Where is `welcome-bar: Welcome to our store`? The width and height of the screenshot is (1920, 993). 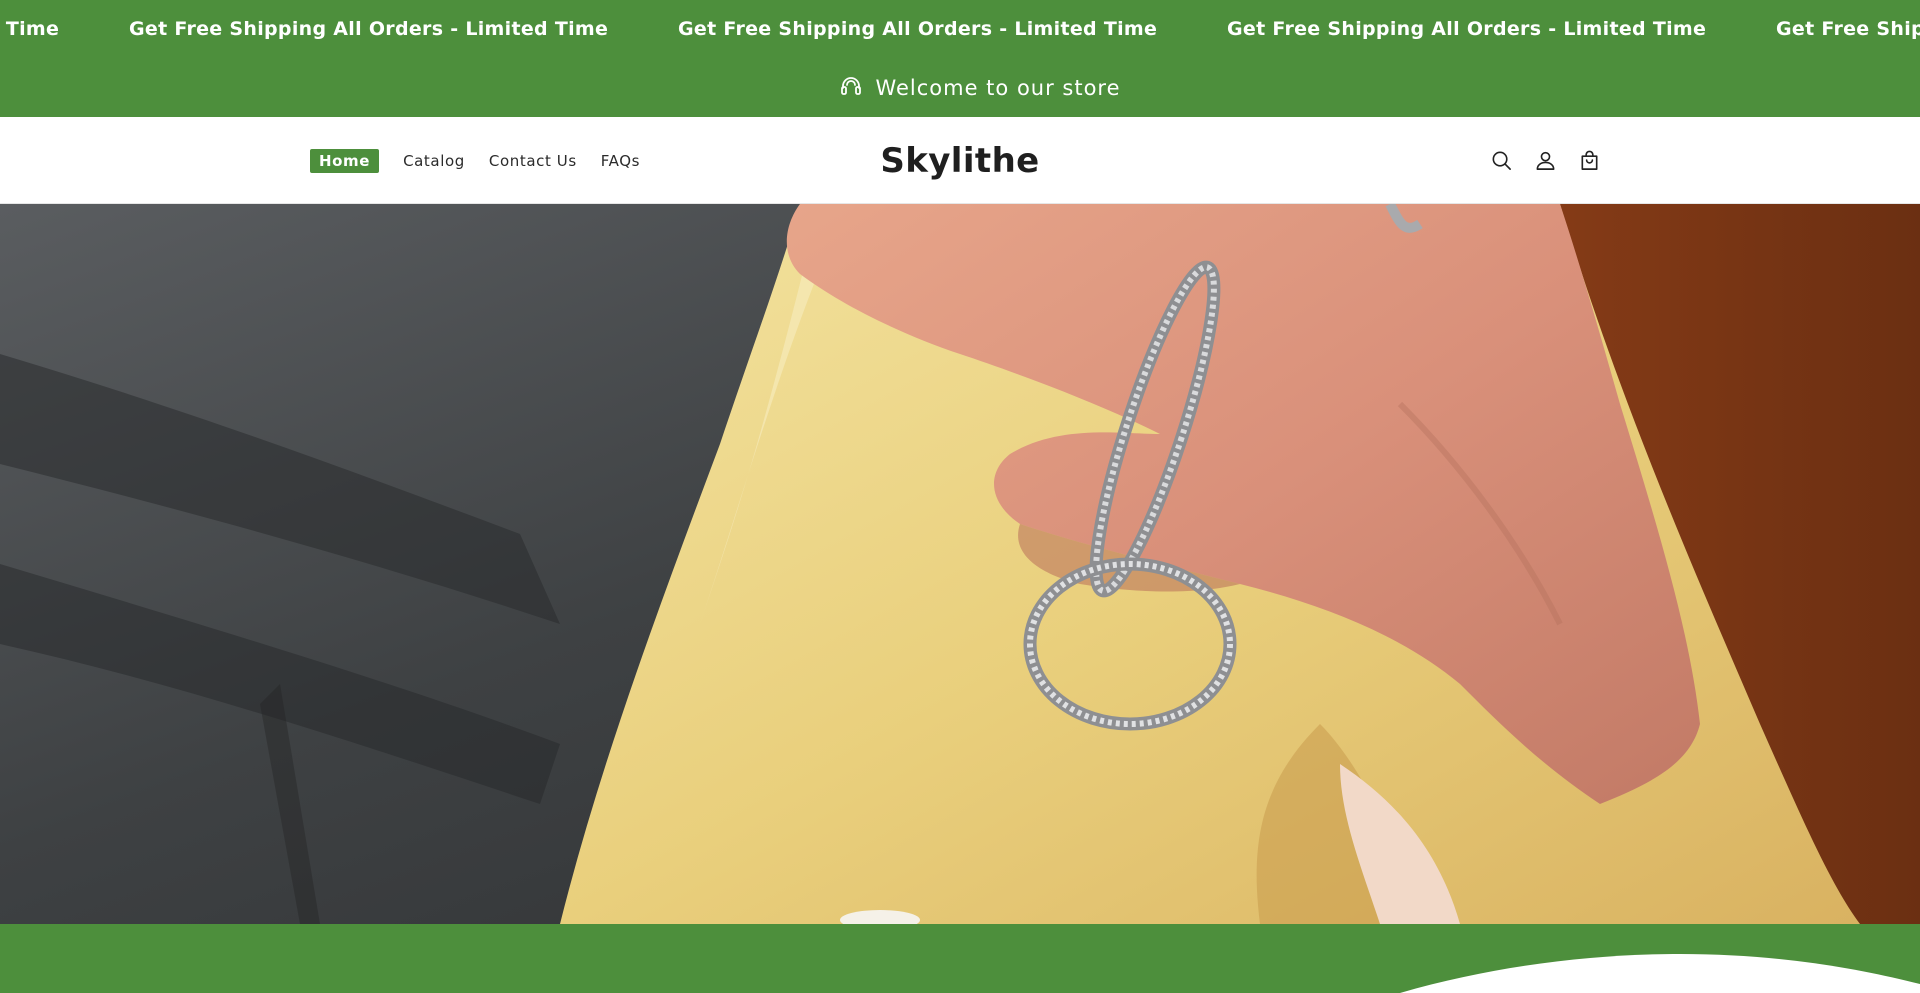
welcome-bar: Welcome to our store is located at coordinates (960, 87).